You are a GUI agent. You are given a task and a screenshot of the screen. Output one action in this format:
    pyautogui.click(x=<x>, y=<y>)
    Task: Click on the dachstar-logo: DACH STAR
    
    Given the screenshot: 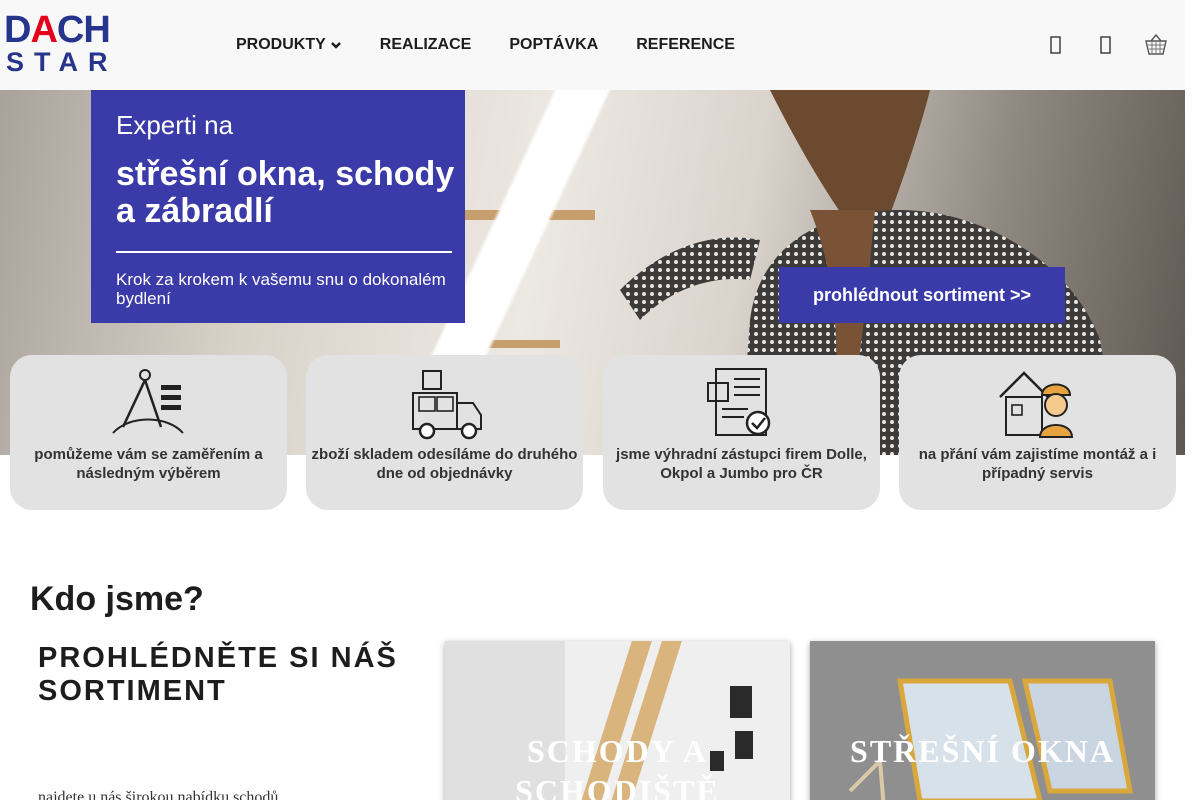 What is the action you would take?
    pyautogui.click(x=63, y=44)
    